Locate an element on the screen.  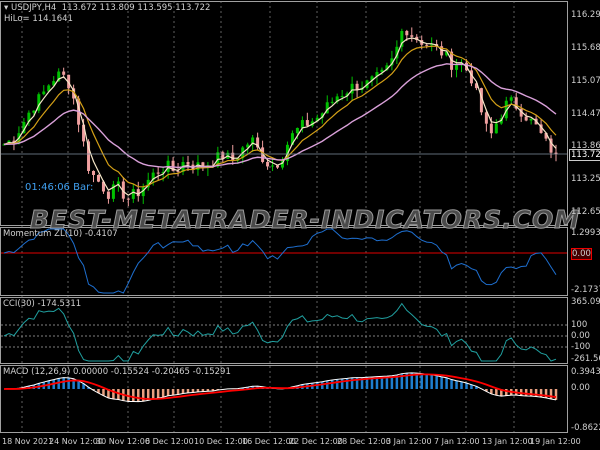
cci-tick: 100 is located at coordinates (579, 325).